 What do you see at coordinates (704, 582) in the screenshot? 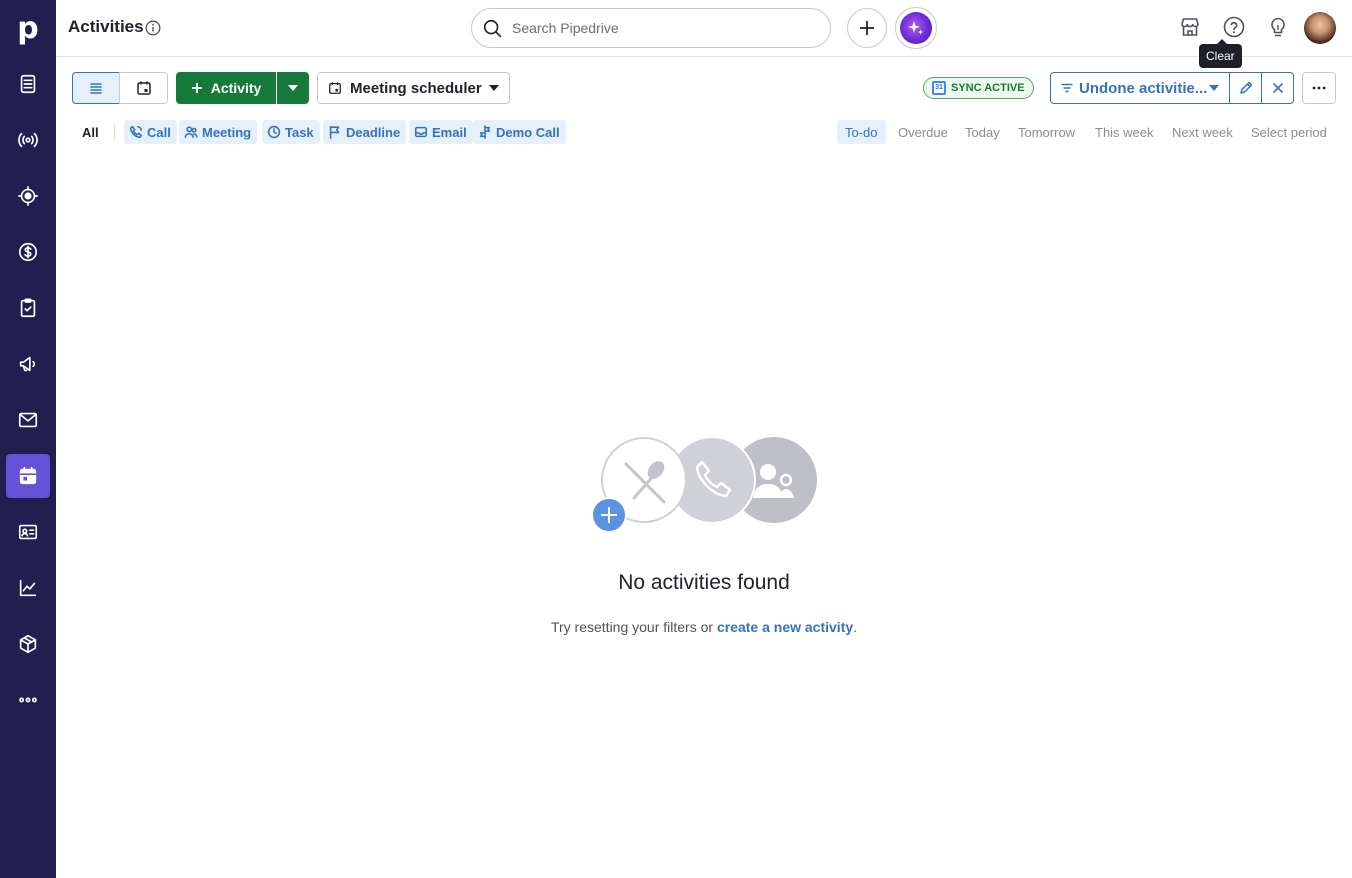
I see `empty-state-title: No activities found` at bounding box center [704, 582].